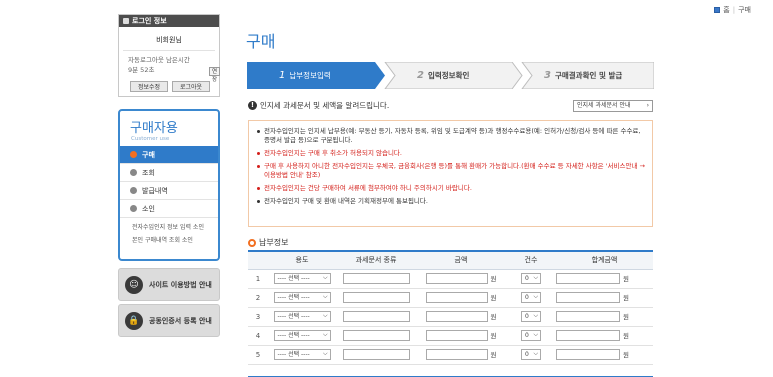 The image size is (773, 377). What do you see at coordinates (726, 10) in the screenshot?
I see `home-link: 홈` at bounding box center [726, 10].